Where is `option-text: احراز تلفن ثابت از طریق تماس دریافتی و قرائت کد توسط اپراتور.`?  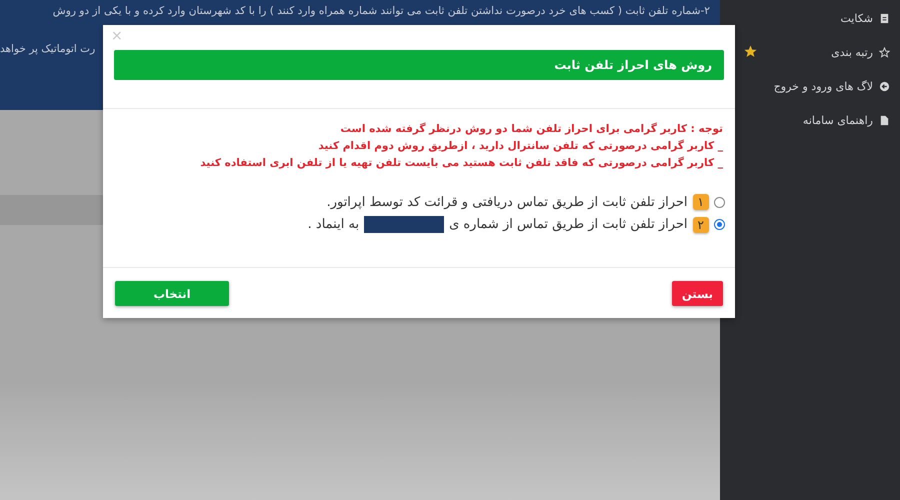 option-text: احراز تلفن ثابت از طریق تماس دریافتی و قرائت کد توسط اپراتور. is located at coordinates (507, 202).